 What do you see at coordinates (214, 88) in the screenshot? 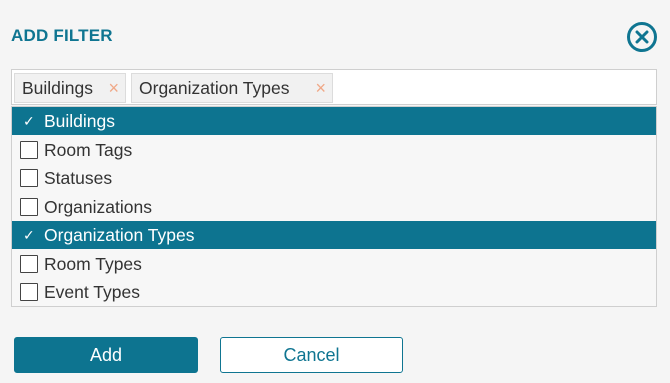
I see `tag-label: Organization Types` at bounding box center [214, 88].